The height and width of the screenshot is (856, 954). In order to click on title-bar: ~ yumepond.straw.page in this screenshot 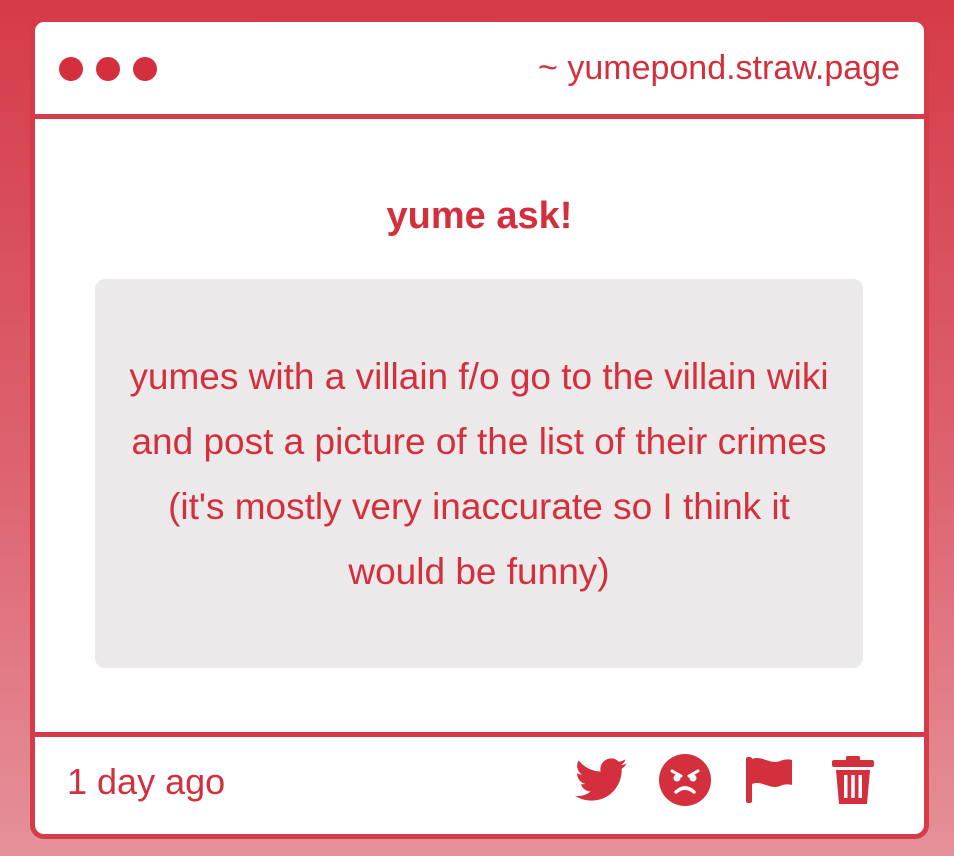, I will do `click(479, 70)`.